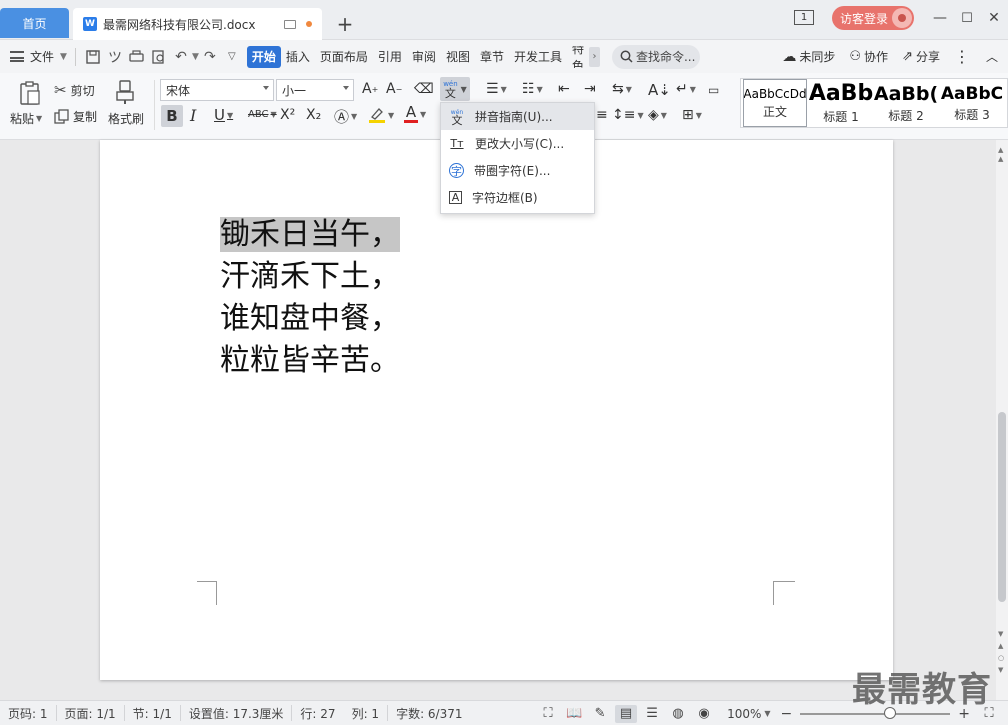 This screenshot has width=1008, height=725. What do you see at coordinates (704, 714) in the screenshot?
I see `eye-protection-icon: ◉` at bounding box center [704, 714].